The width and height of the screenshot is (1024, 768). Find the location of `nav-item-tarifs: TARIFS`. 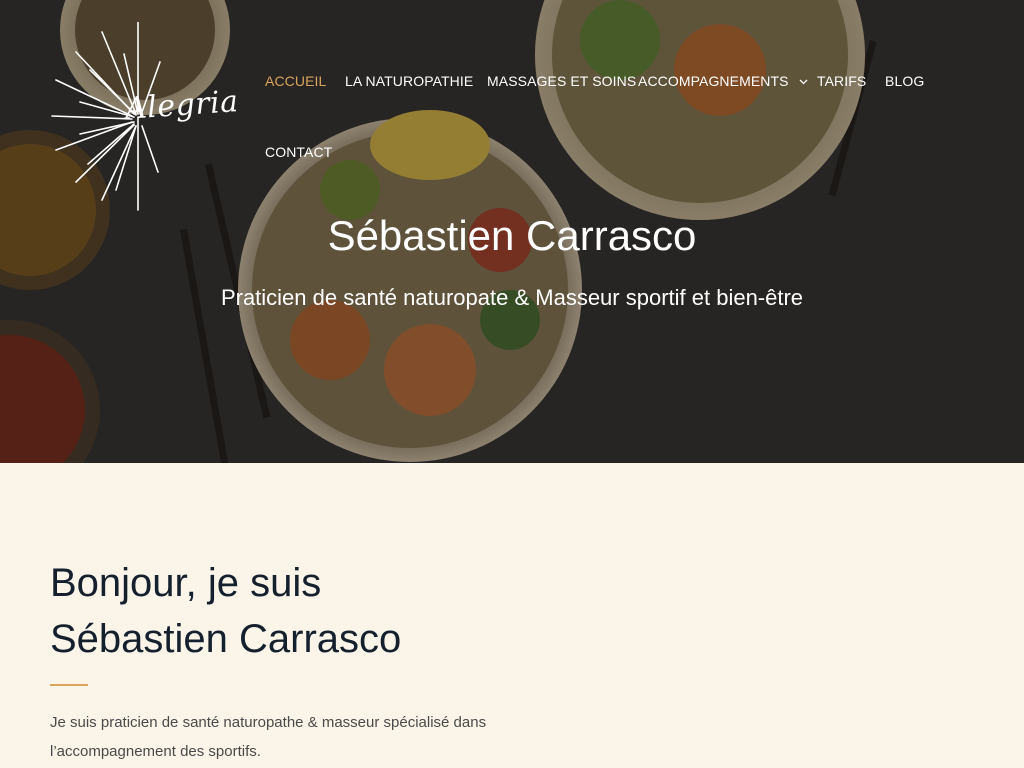

nav-item-tarifs: TARIFS is located at coordinates (841, 81).